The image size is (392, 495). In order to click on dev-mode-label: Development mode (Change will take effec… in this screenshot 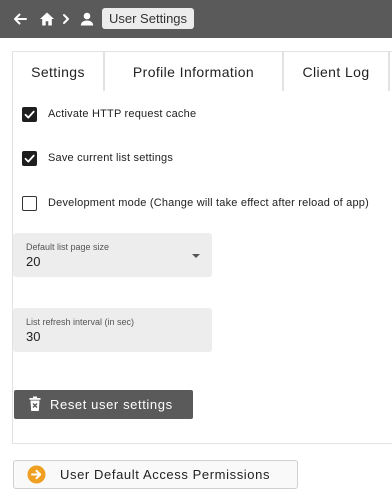, I will do `click(208, 203)`.